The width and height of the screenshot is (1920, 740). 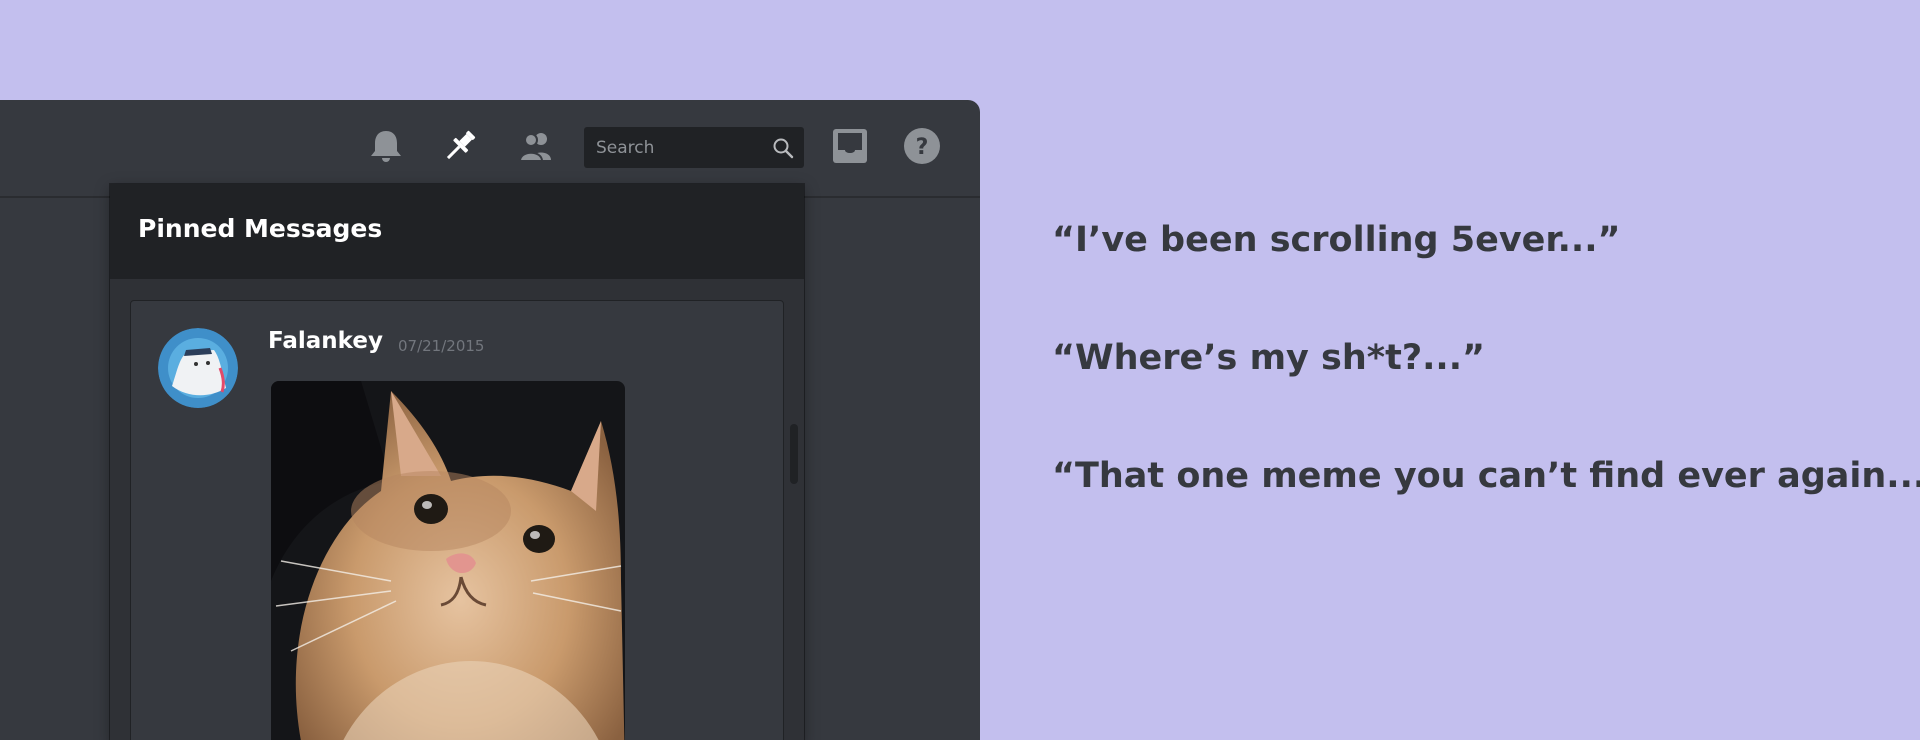 What do you see at coordinates (783, 148) in the screenshot?
I see `search-icon` at bounding box center [783, 148].